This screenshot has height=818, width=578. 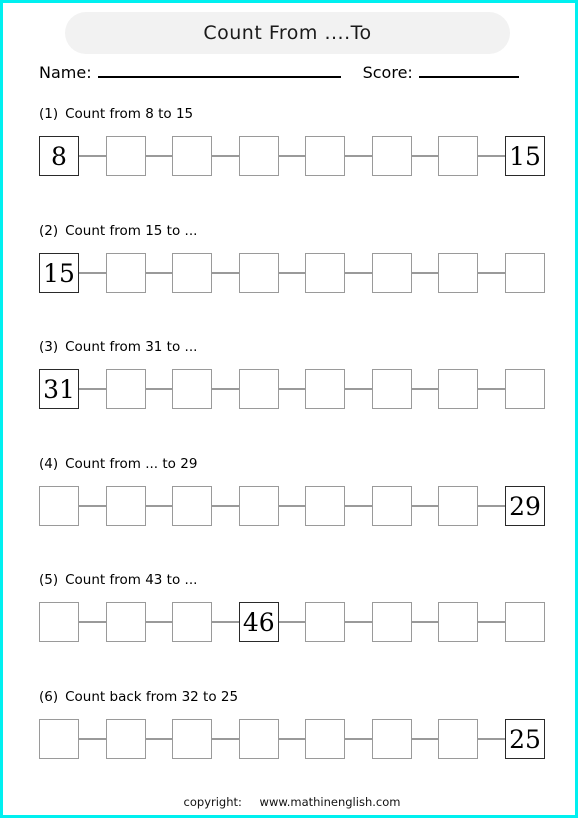 I want to click on number-chain: 31, so click(x=292, y=389).